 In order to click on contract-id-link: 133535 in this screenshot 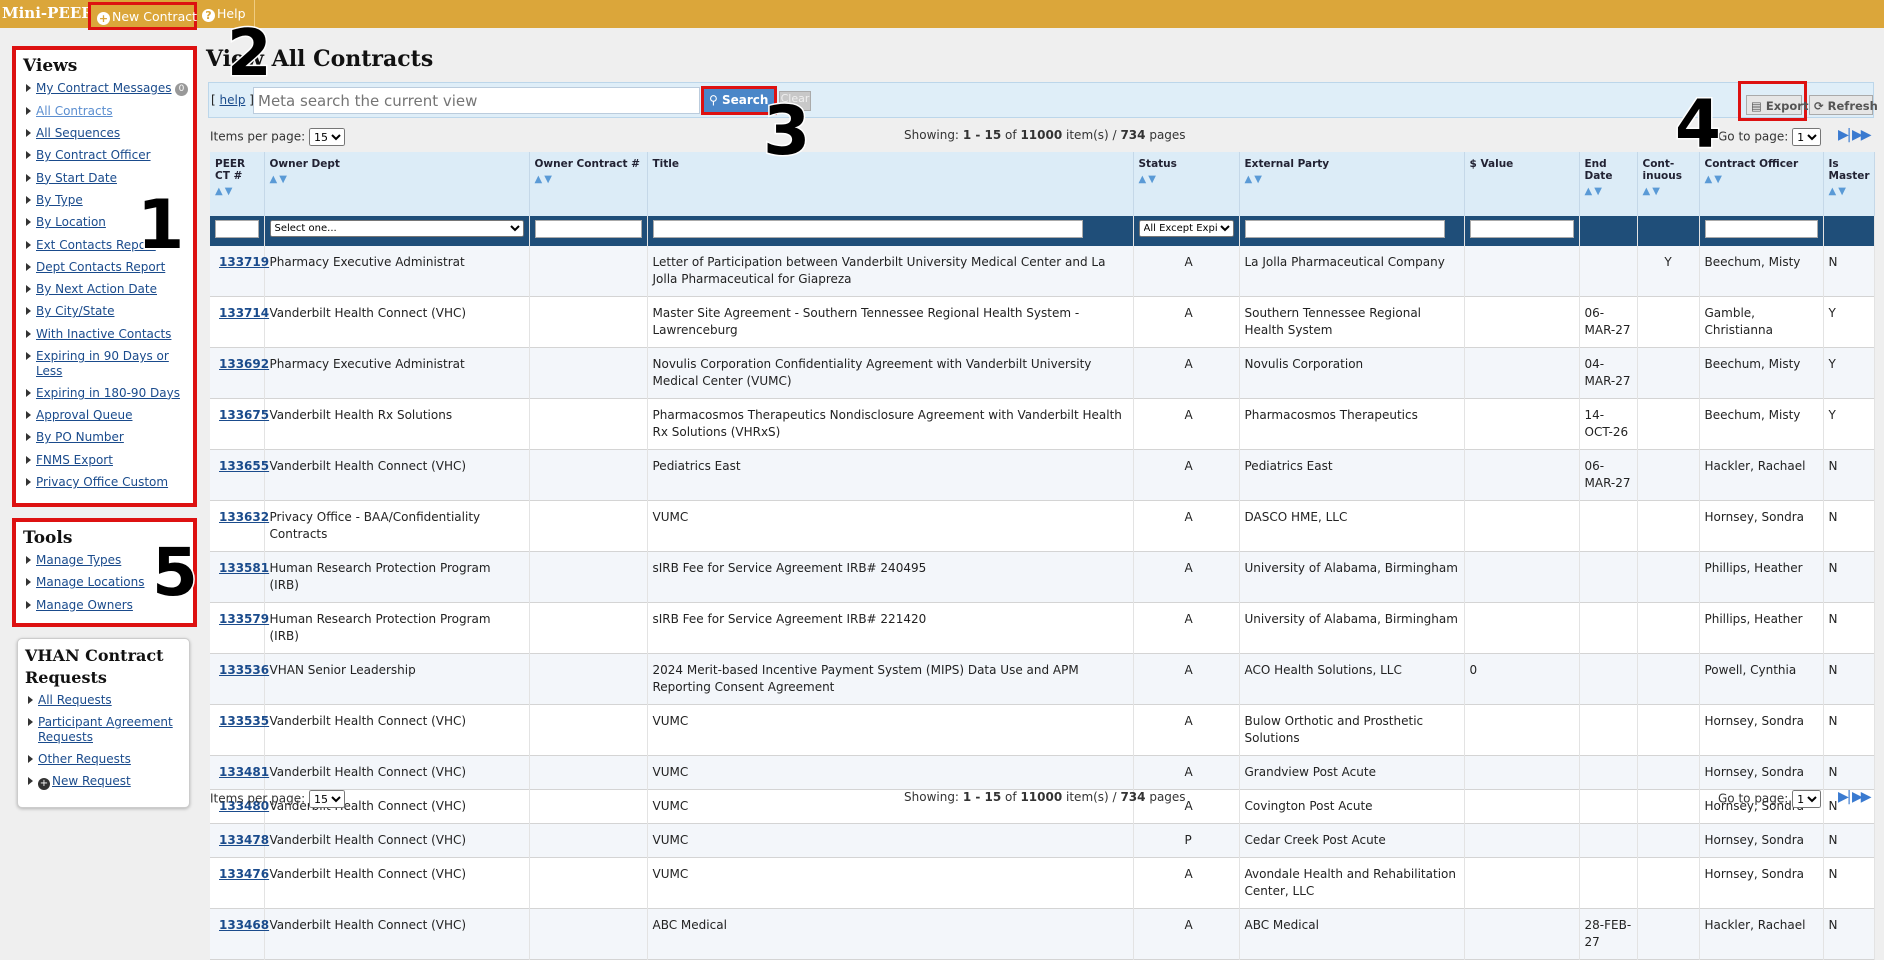, I will do `click(242, 721)`.